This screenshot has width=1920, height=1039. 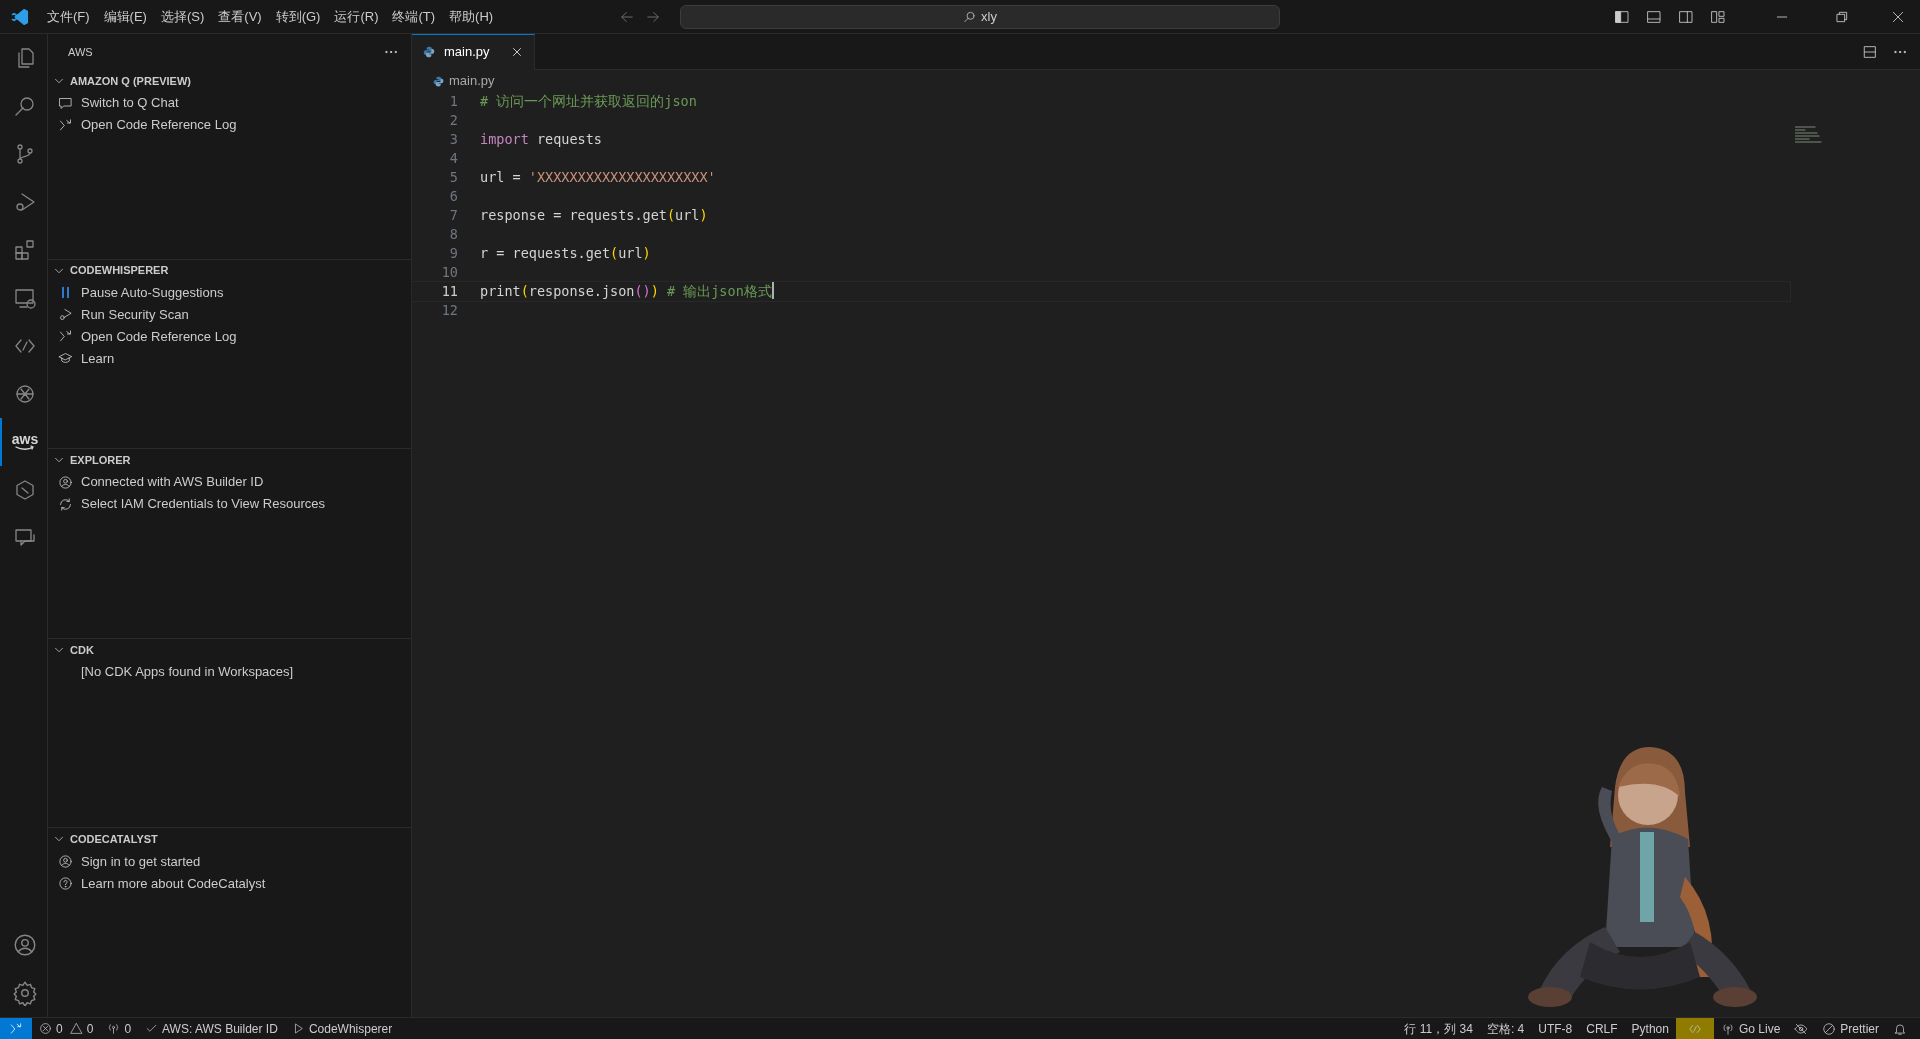 I want to click on app-logo-icon, so click(x=20, y=16).